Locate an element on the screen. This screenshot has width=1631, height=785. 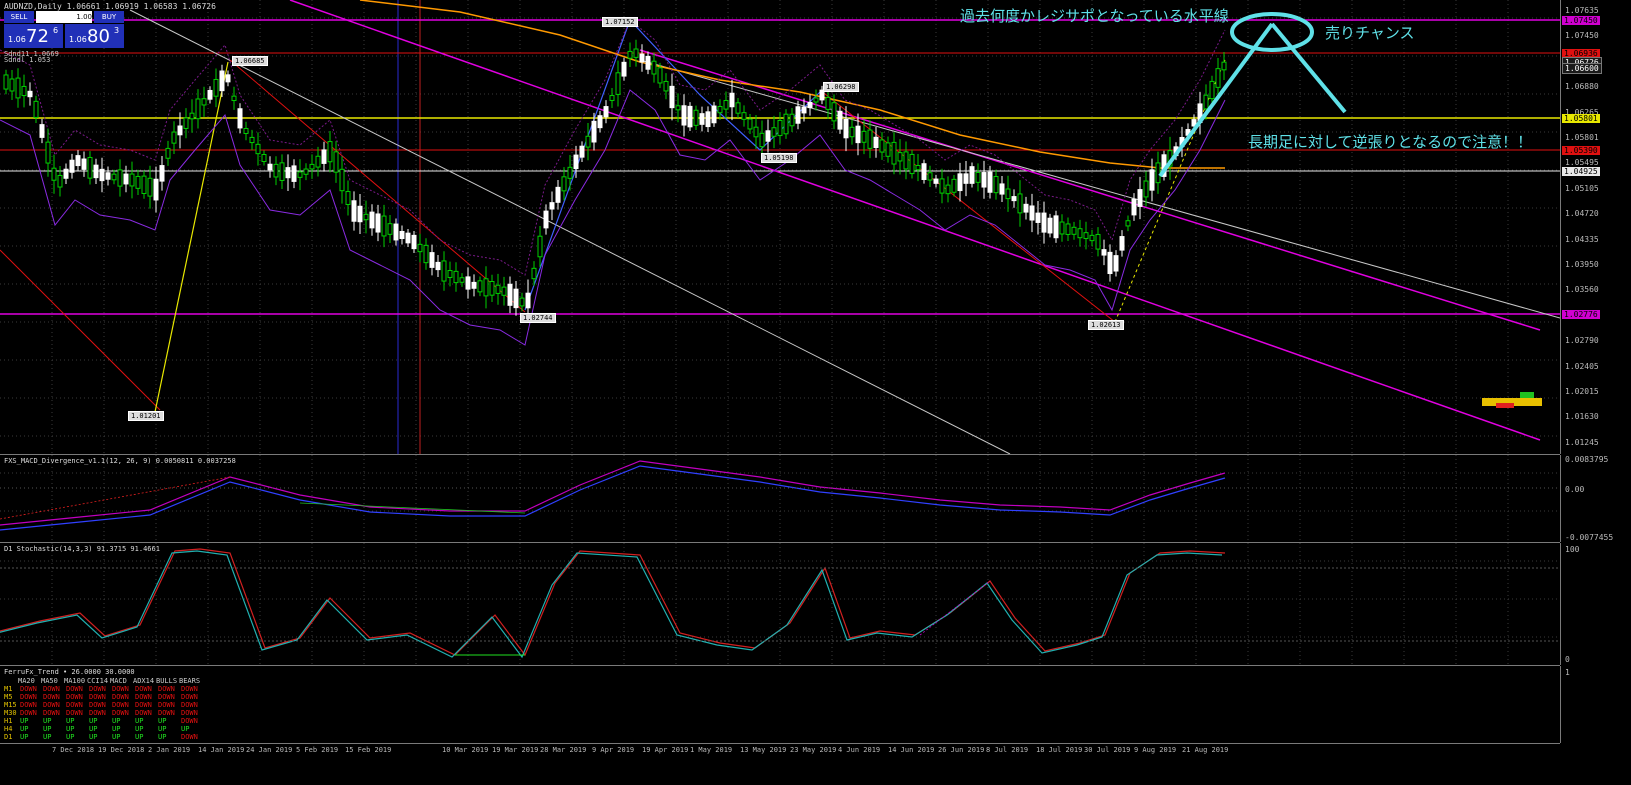
time-axis-label: 15 Feb 2019 is located at coordinates (368, 750).